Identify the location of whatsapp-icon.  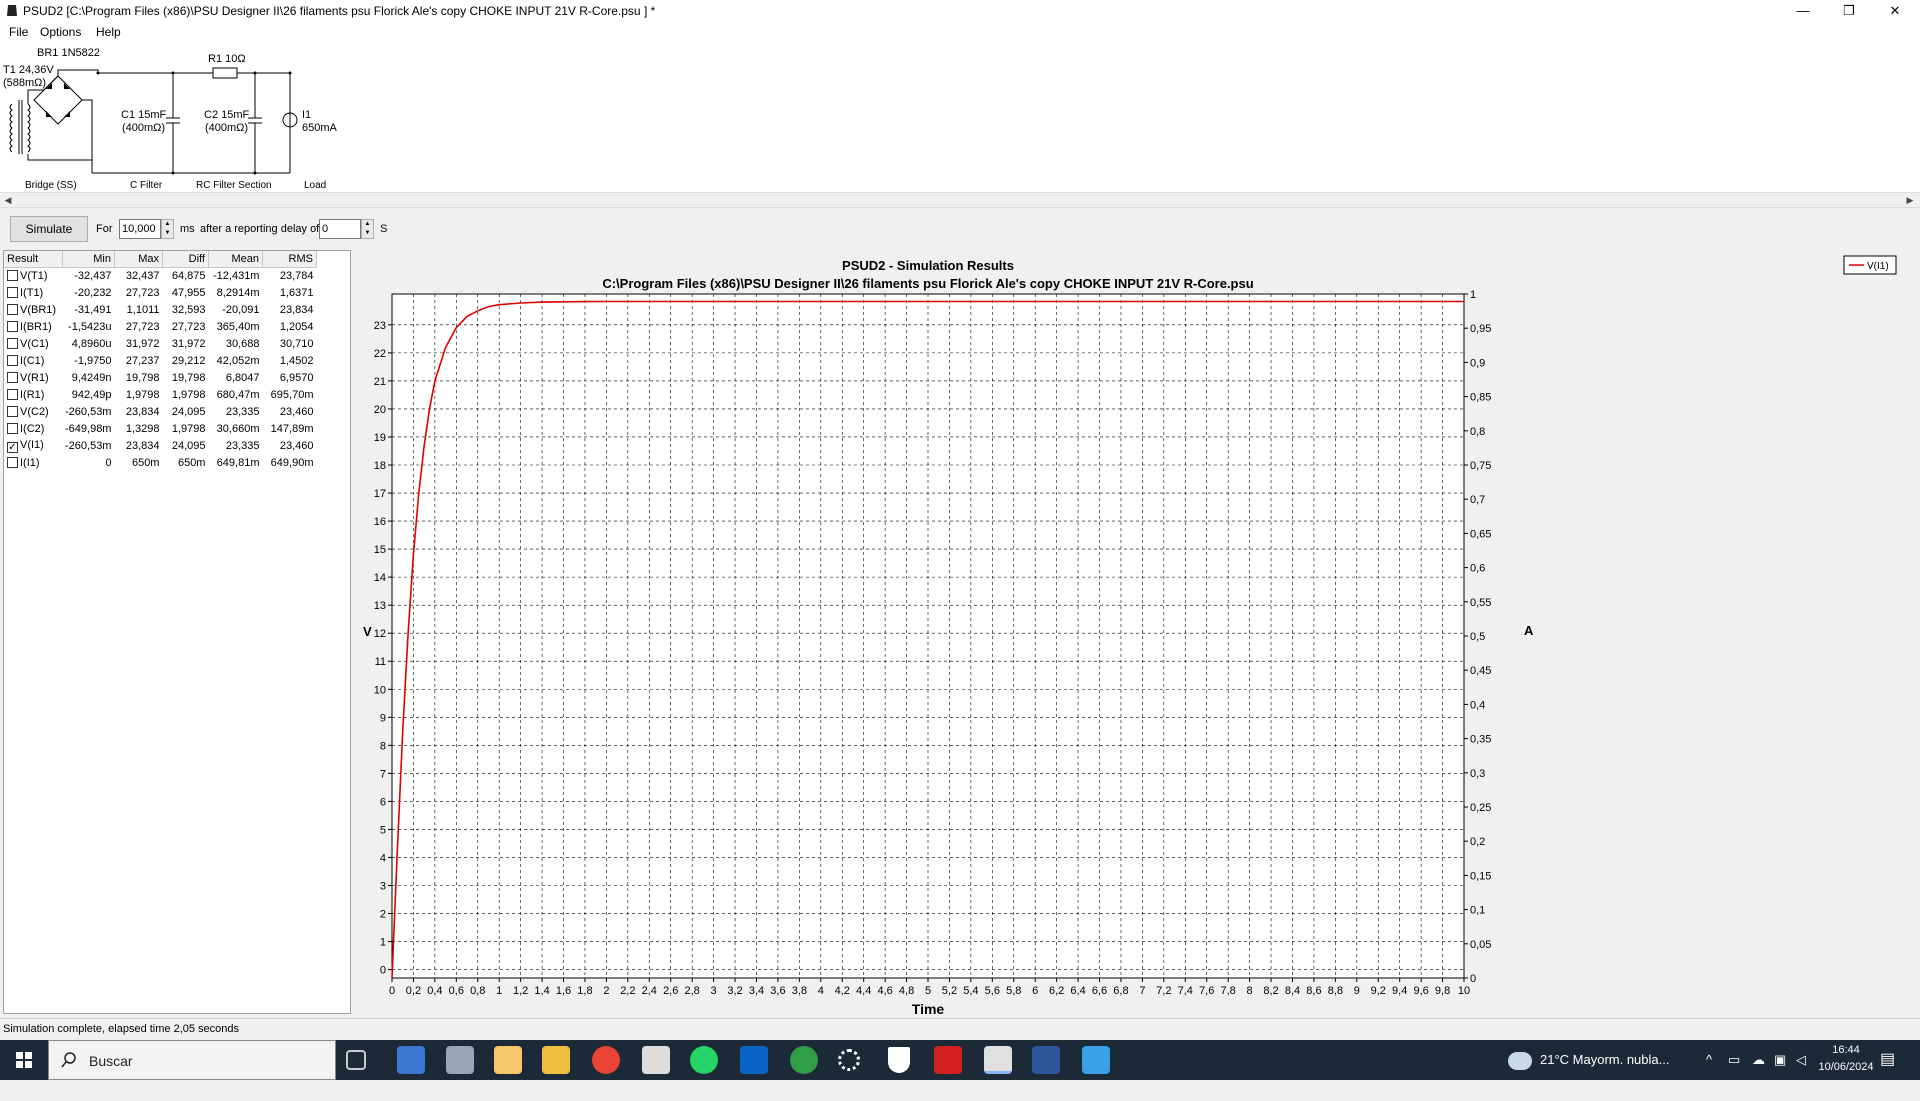
(704, 1060).